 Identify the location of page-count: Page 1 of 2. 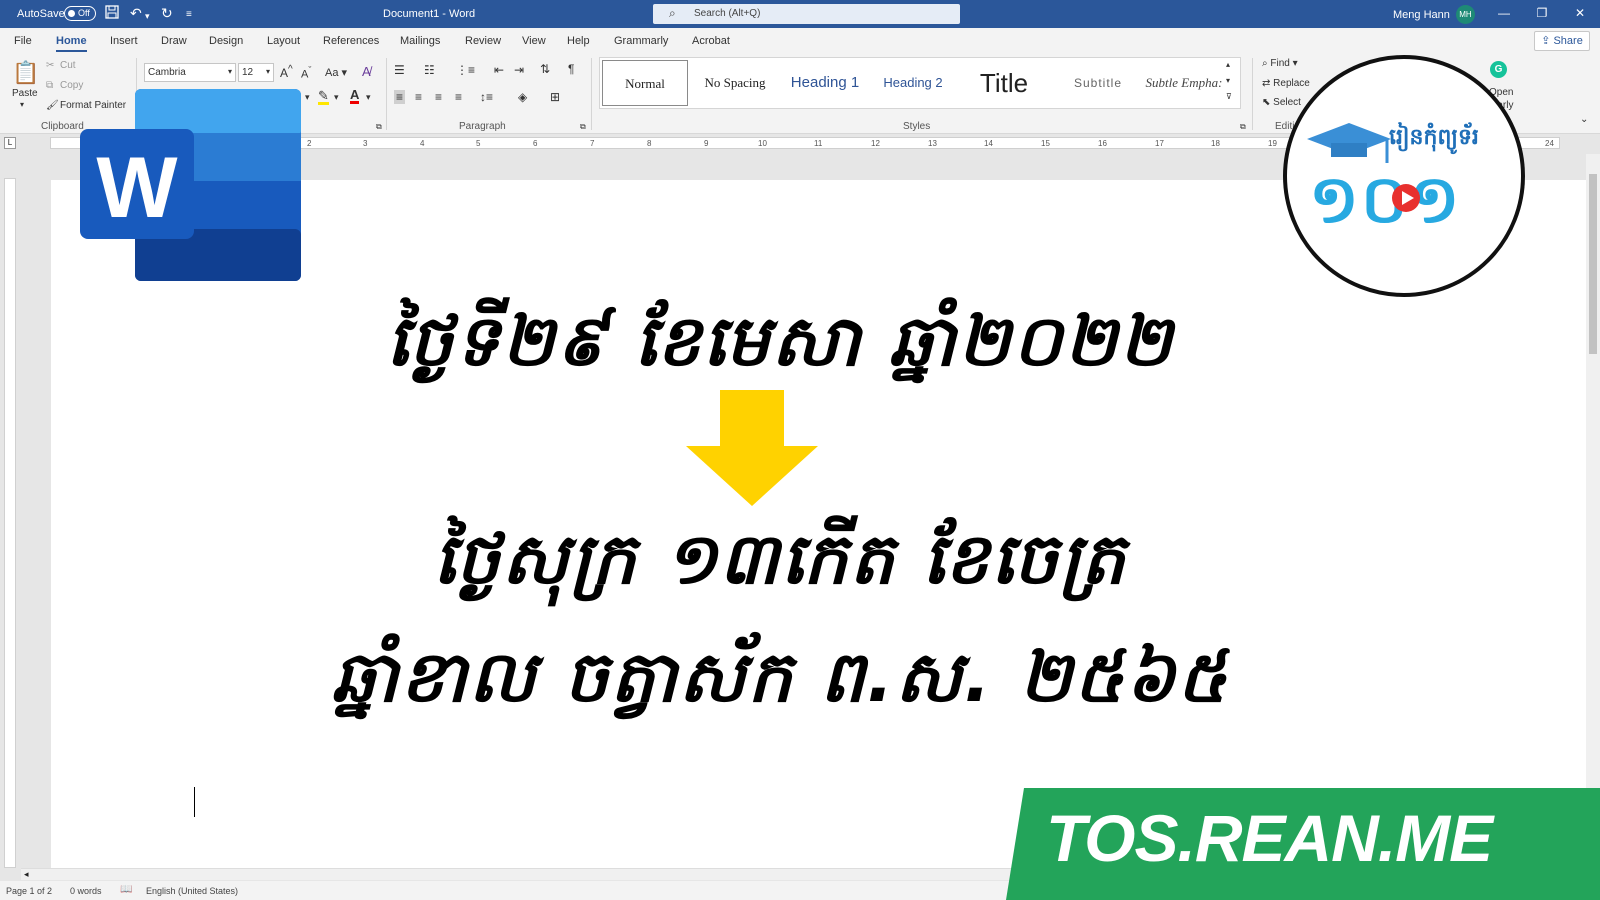
(29, 891).